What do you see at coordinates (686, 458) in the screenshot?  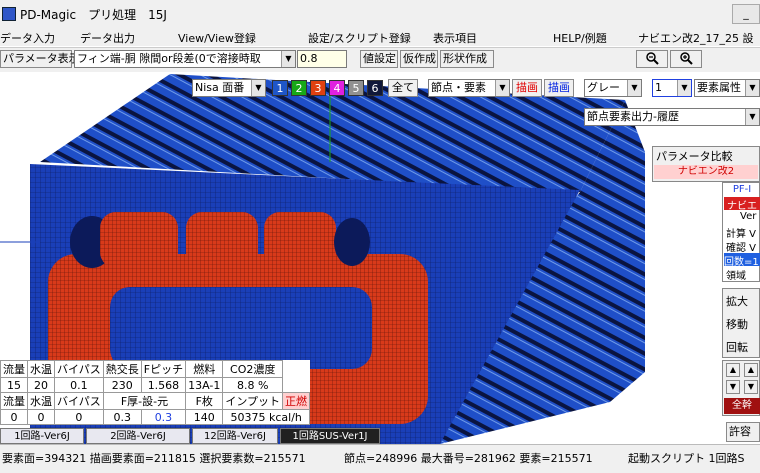 I see `status-script: 起動スクリプト 1回路S` at bounding box center [686, 458].